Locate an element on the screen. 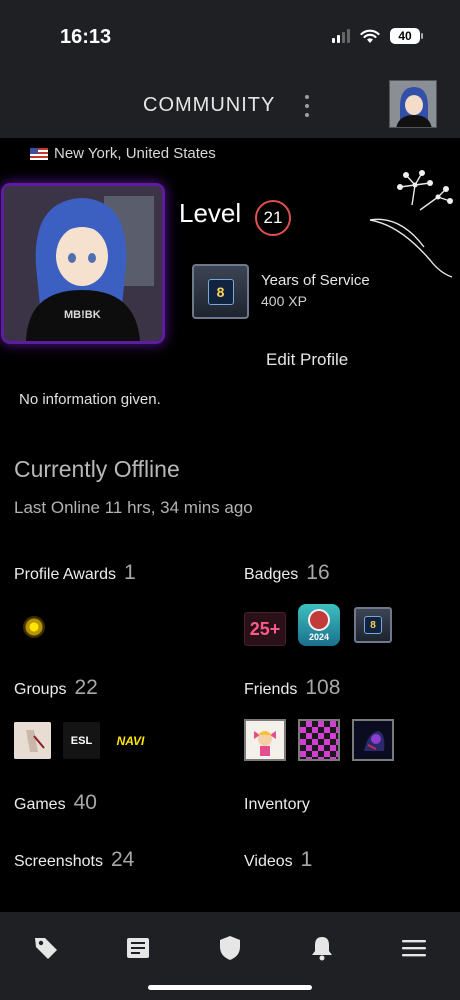  profile-awards-count: 1 is located at coordinates (129, 572).